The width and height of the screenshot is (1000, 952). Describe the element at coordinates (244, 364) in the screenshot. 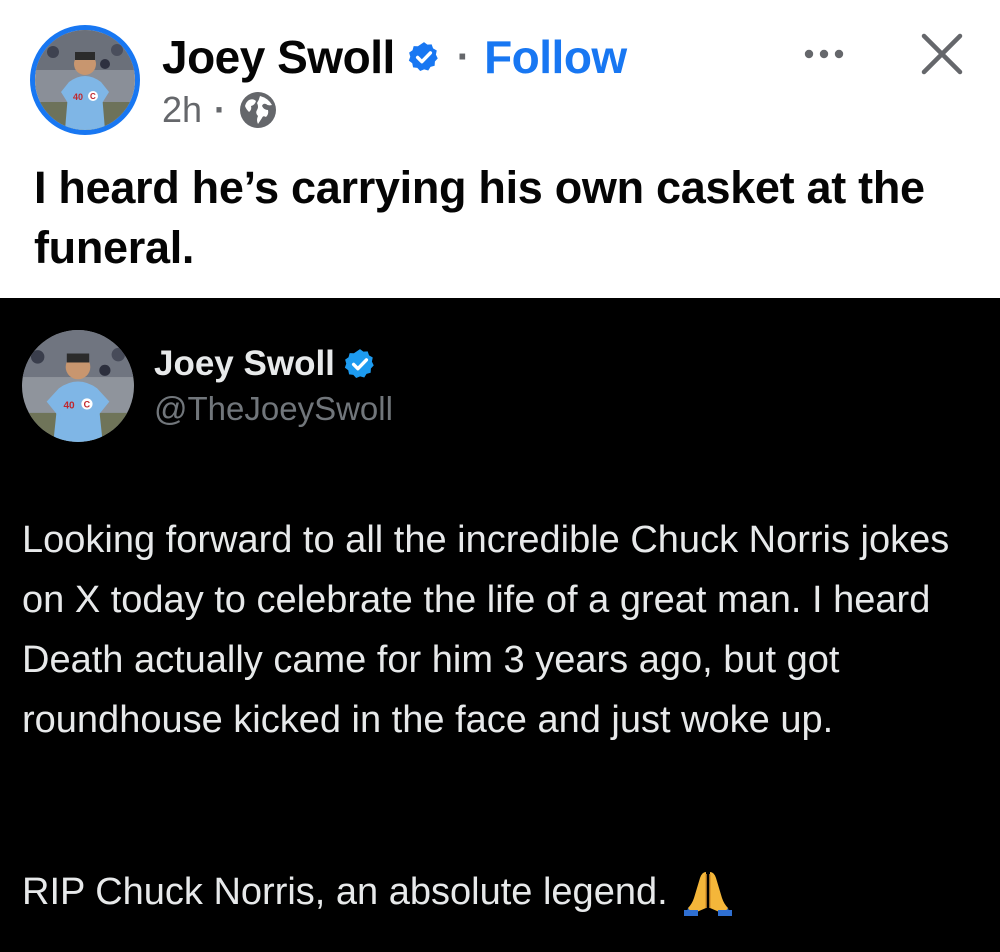

I see `tweet-author-name: Joey Swoll` at that location.